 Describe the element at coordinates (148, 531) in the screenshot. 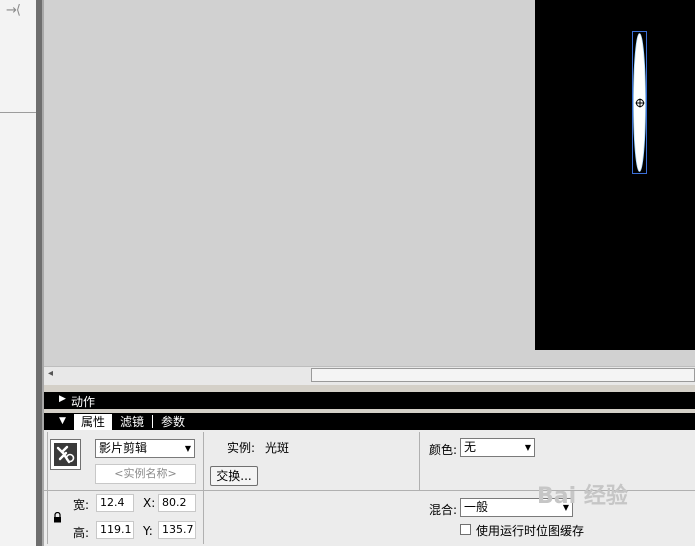

I see `y-label: Y:` at that location.